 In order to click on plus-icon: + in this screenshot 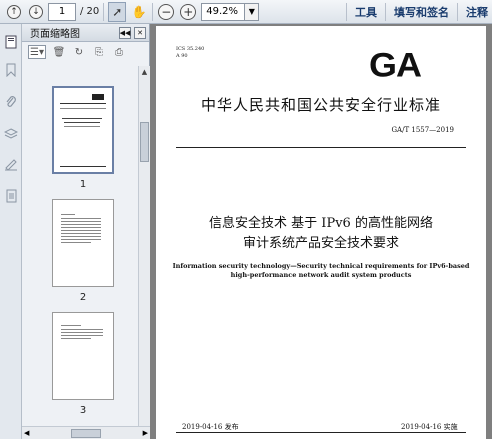, I will do `click(188, 11)`.